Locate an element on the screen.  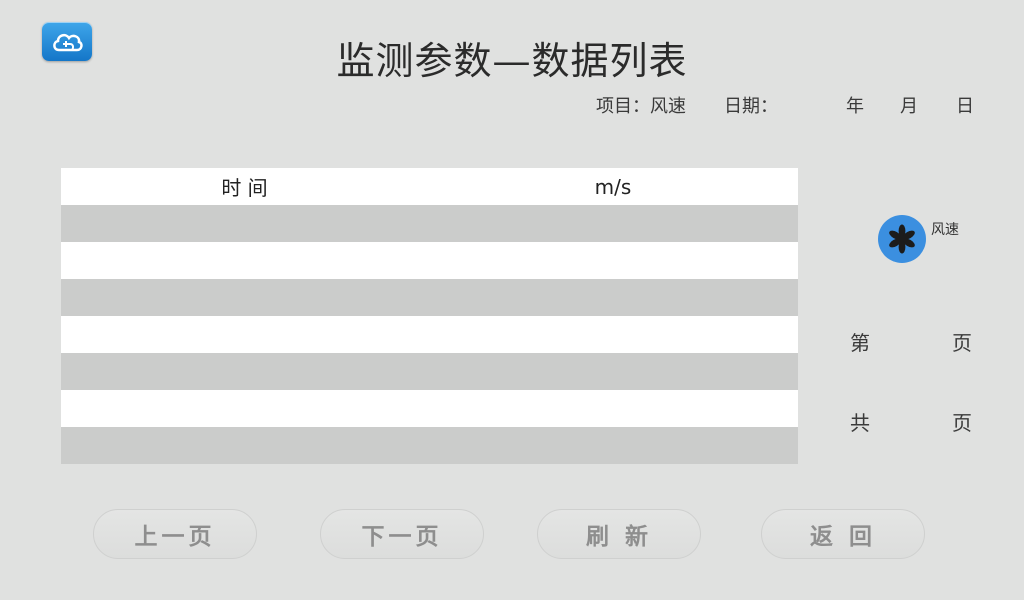
table-header-row: 时 间 m/s is located at coordinates (429, 186).